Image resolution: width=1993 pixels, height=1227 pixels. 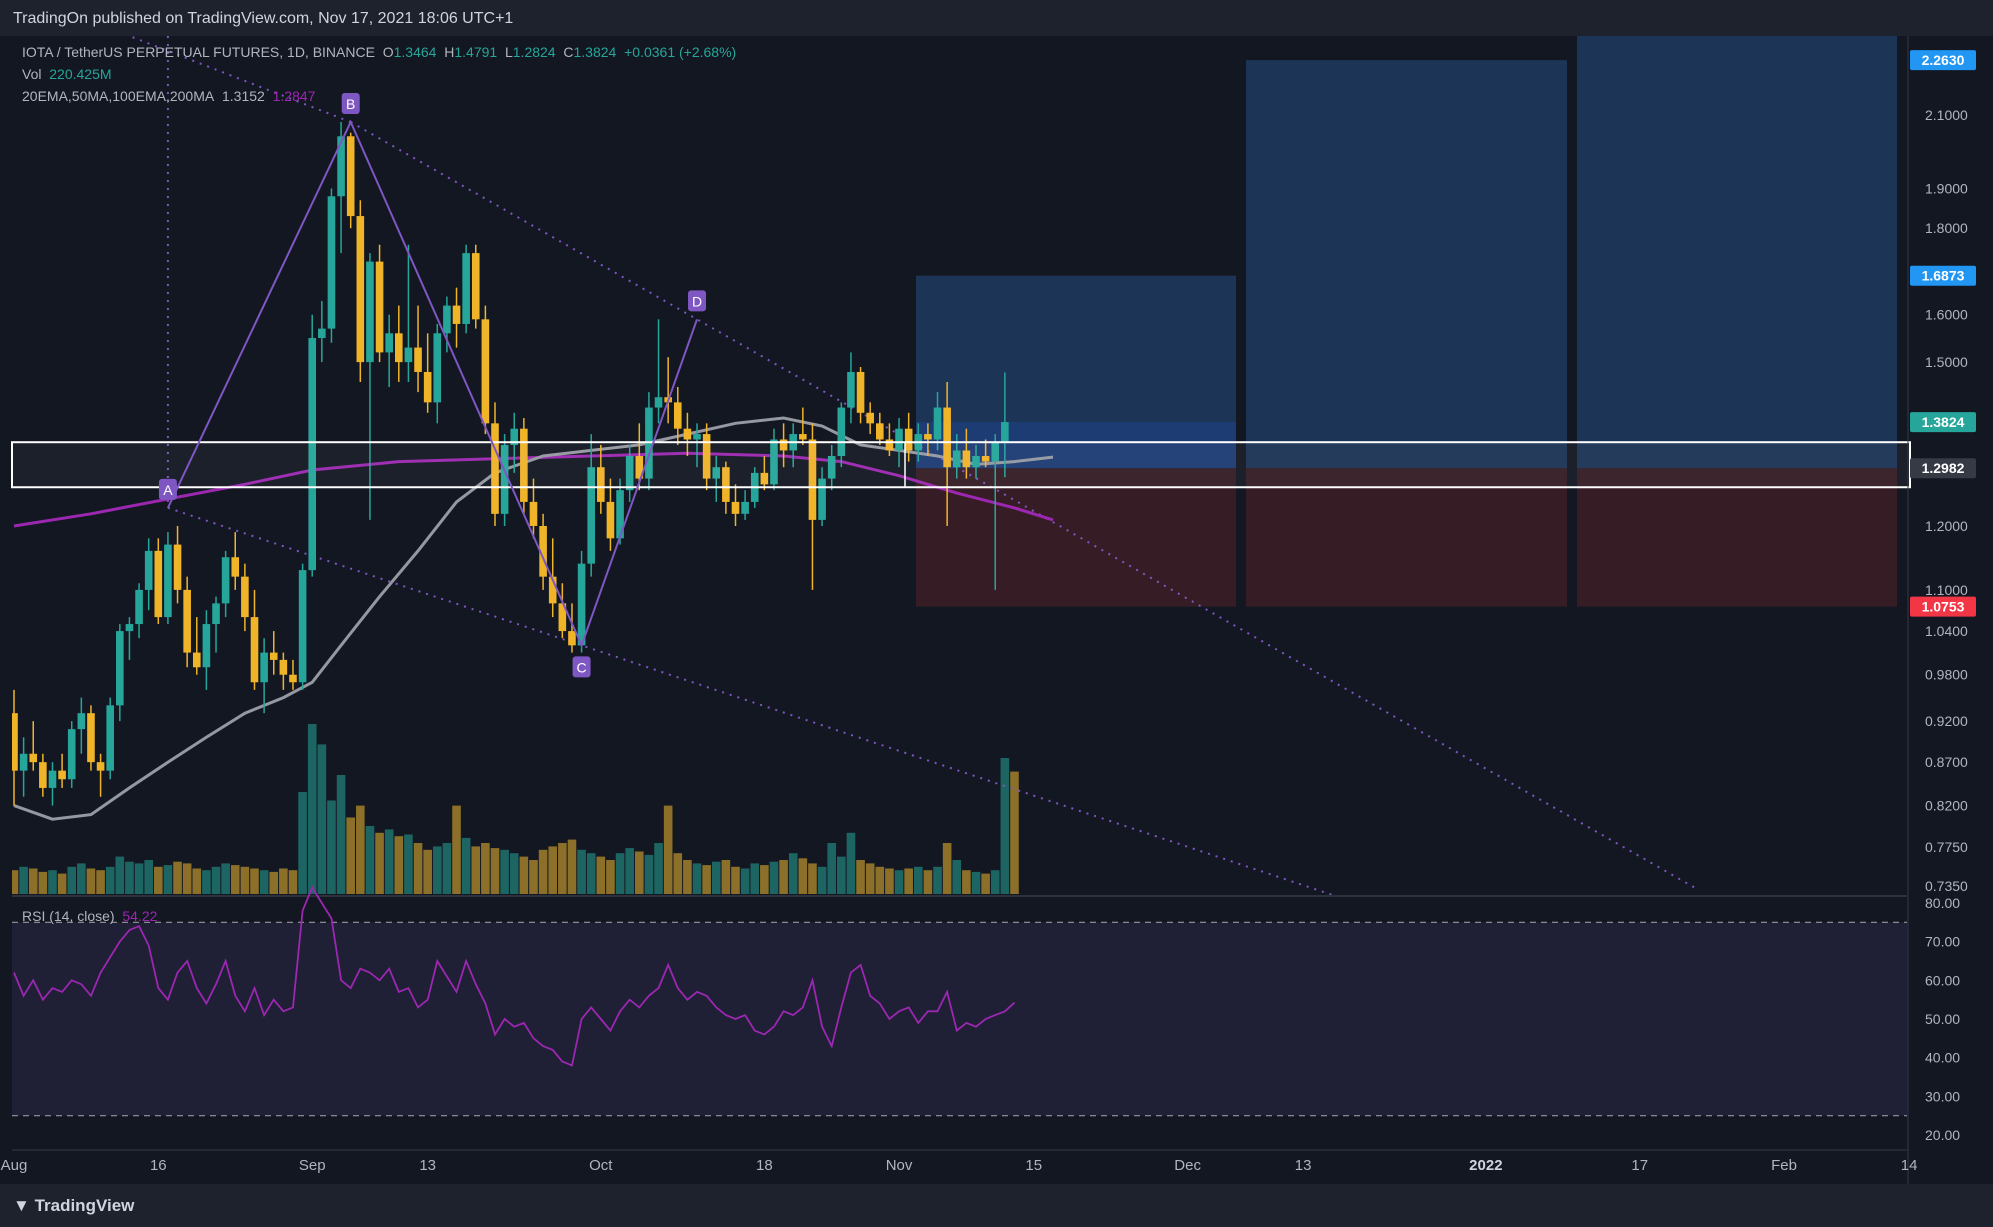 I want to click on time-tick-label: Oct, so click(x=601, y=1165).